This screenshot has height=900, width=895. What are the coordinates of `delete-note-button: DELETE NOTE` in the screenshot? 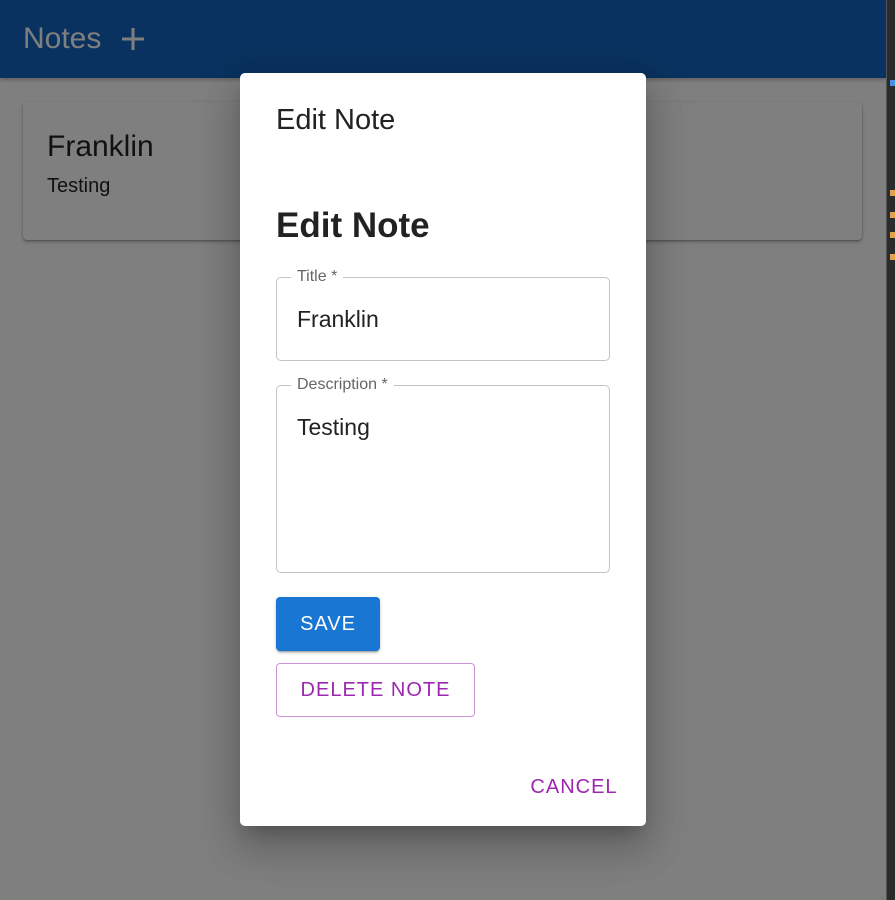 It's located at (375, 690).